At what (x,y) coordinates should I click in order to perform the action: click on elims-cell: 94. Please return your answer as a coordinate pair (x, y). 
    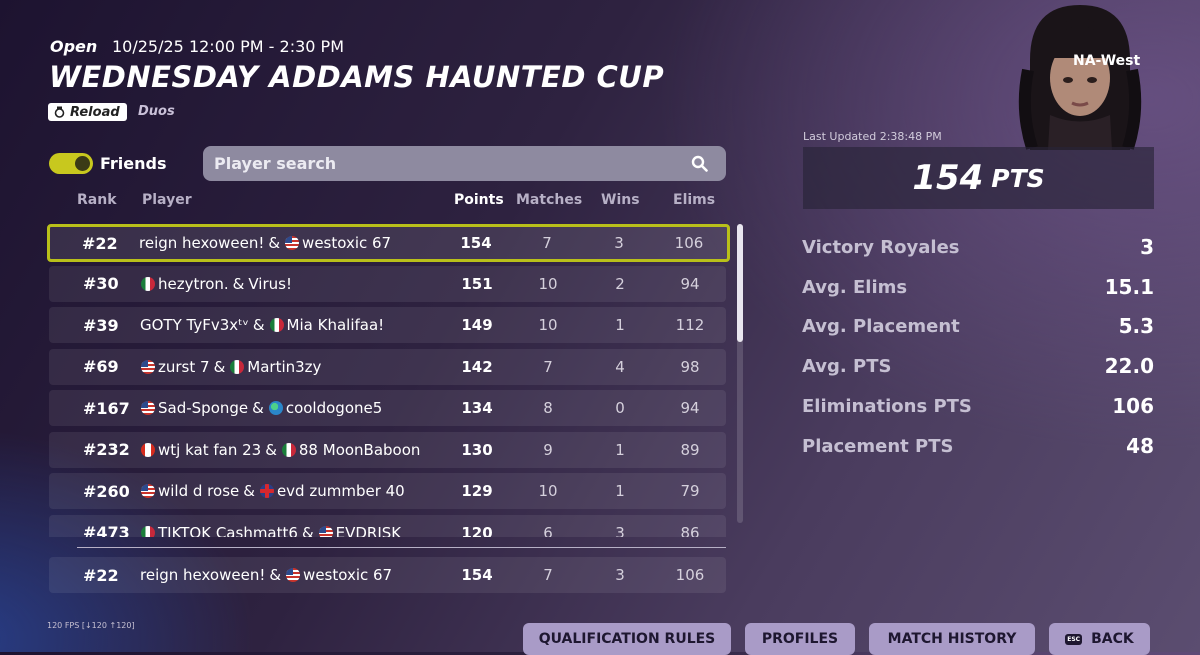
    Looking at the image, I should click on (690, 283).